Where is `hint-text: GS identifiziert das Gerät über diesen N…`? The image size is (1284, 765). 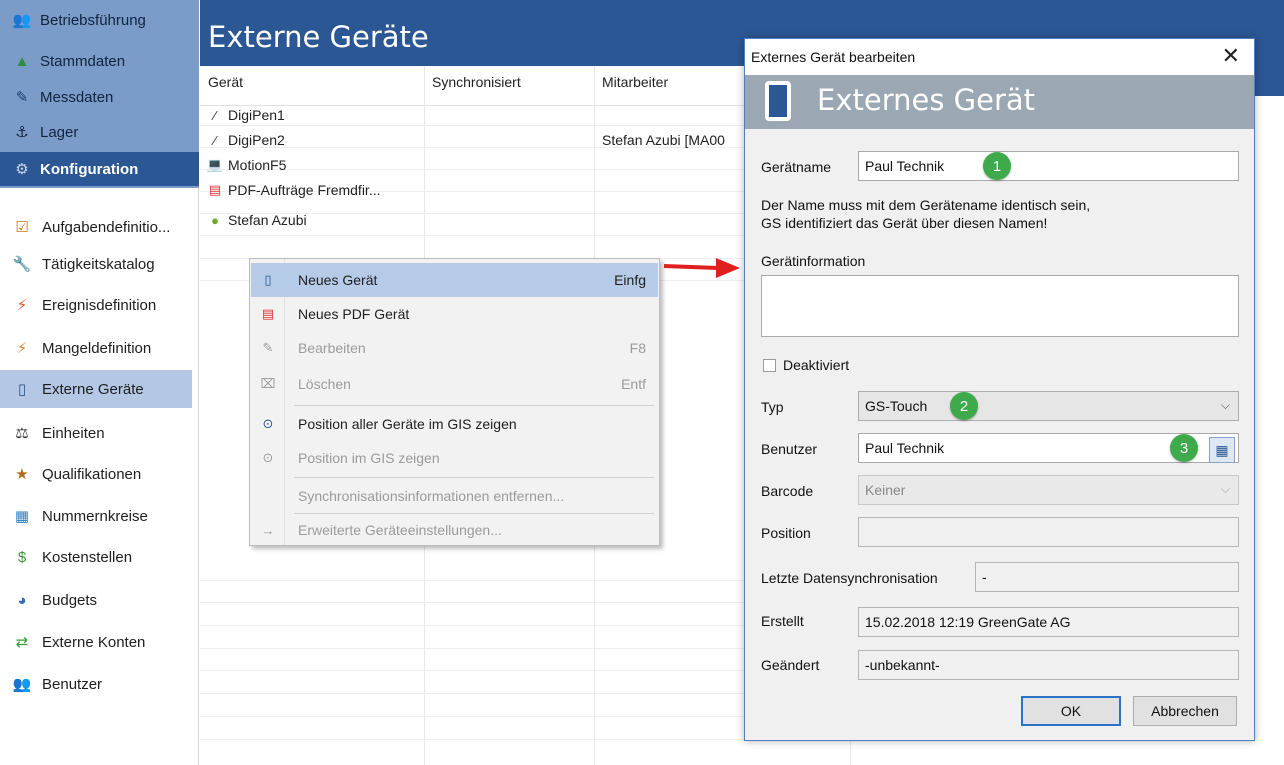 hint-text: GS identifiziert das Gerät über diesen N… is located at coordinates (904, 223).